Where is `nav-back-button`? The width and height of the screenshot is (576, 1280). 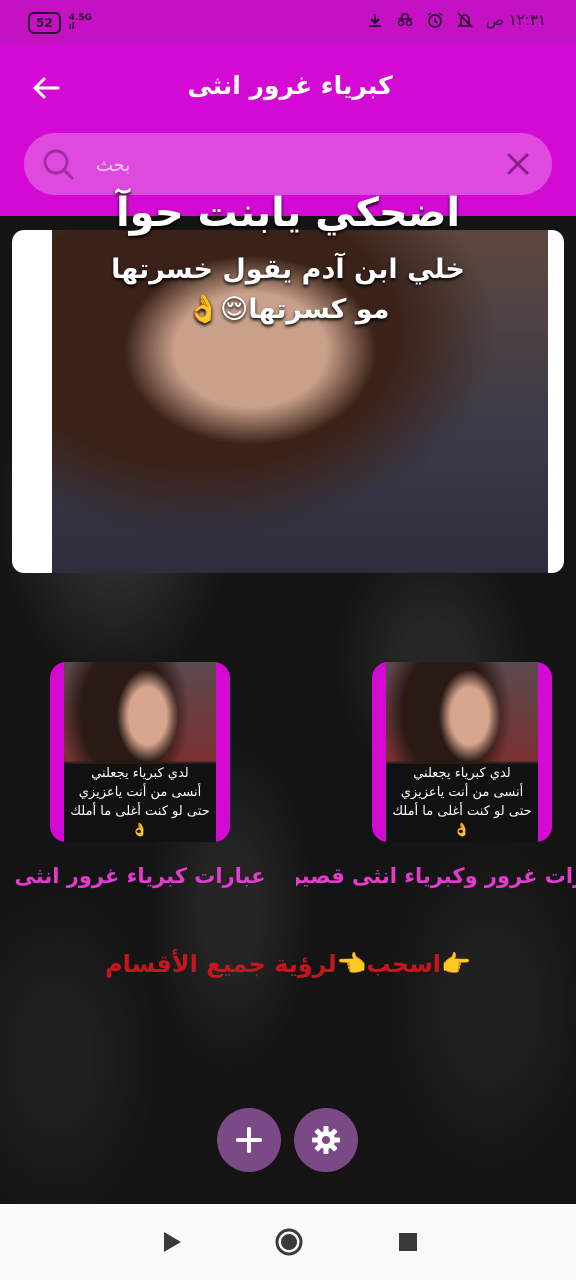 nav-back-button is located at coordinates (172, 1242).